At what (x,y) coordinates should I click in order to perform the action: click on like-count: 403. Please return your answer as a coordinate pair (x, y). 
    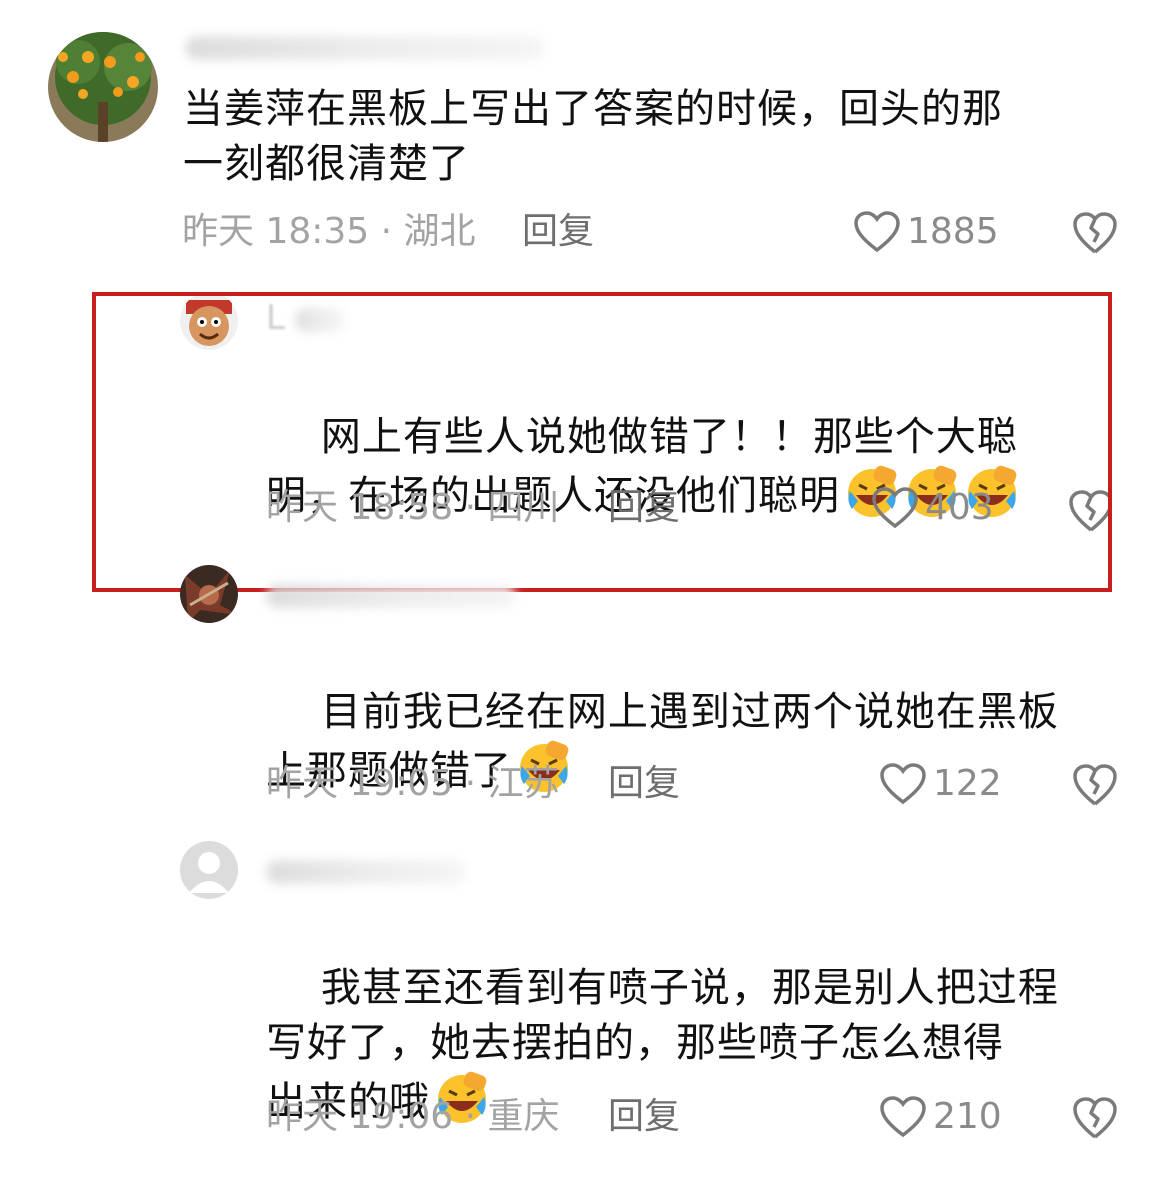
    Looking at the image, I should click on (959, 507).